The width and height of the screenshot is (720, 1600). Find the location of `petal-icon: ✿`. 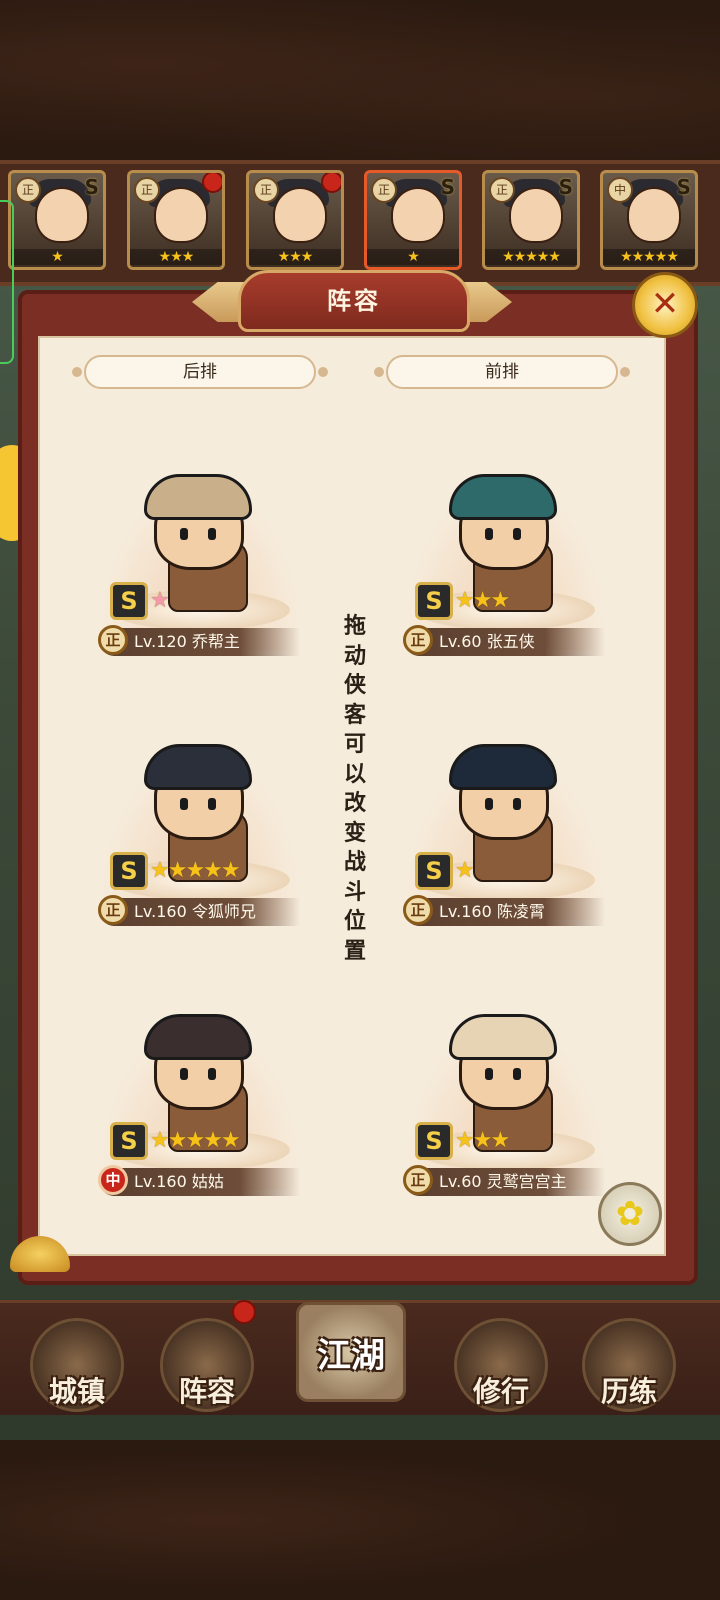

petal-icon: ✿ is located at coordinates (630, 1214).